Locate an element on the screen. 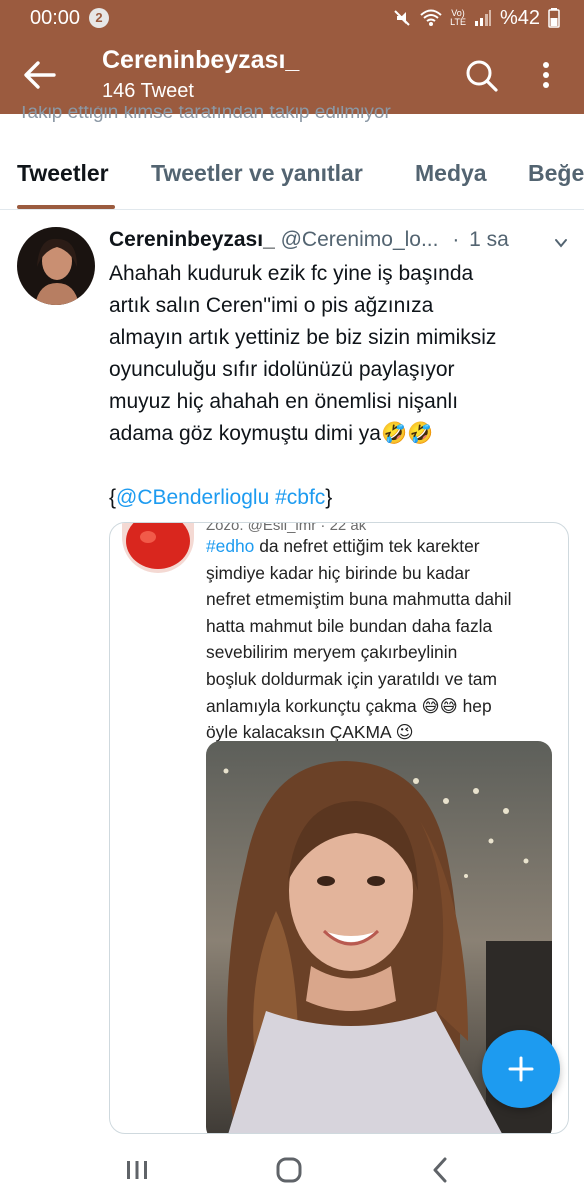 The width and height of the screenshot is (584, 1200). tweet-mention-link: @CBenderlioglu is located at coordinates (192, 497).